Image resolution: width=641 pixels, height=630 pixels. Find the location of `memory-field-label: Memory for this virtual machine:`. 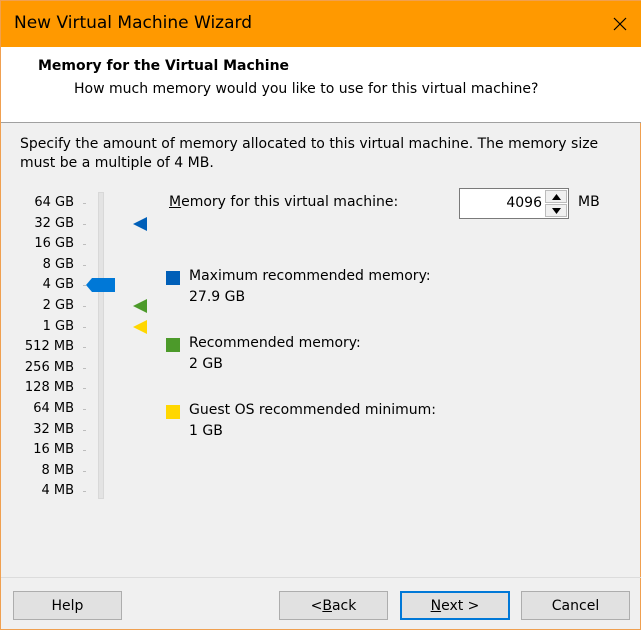

memory-field-label: Memory for this virtual machine: is located at coordinates (283, 202).